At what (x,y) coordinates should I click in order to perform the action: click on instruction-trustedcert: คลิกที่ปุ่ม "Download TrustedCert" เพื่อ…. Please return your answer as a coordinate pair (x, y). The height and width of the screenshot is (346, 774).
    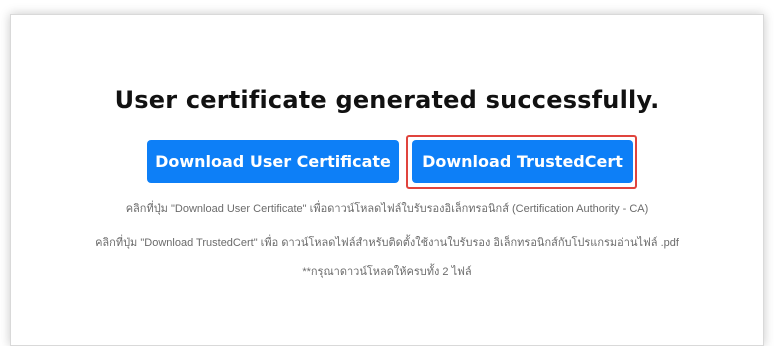
    Looking at the image, I should click on (387, 243).